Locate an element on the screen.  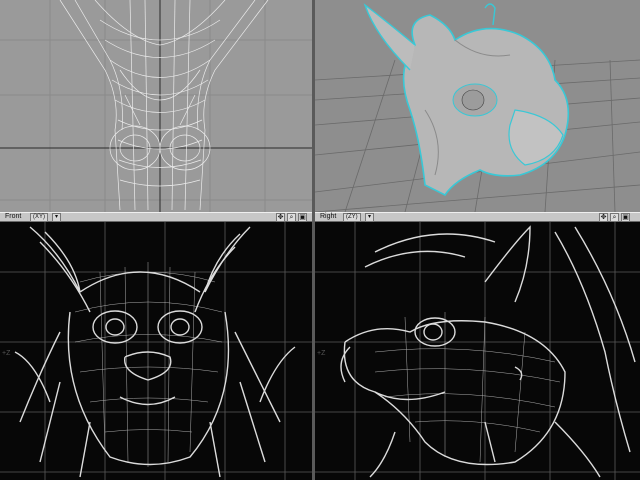
right-viewport-toolbar: Right (ZY) ▾ ✥ ⌕ ▣ is located at coordinates (477, 217).